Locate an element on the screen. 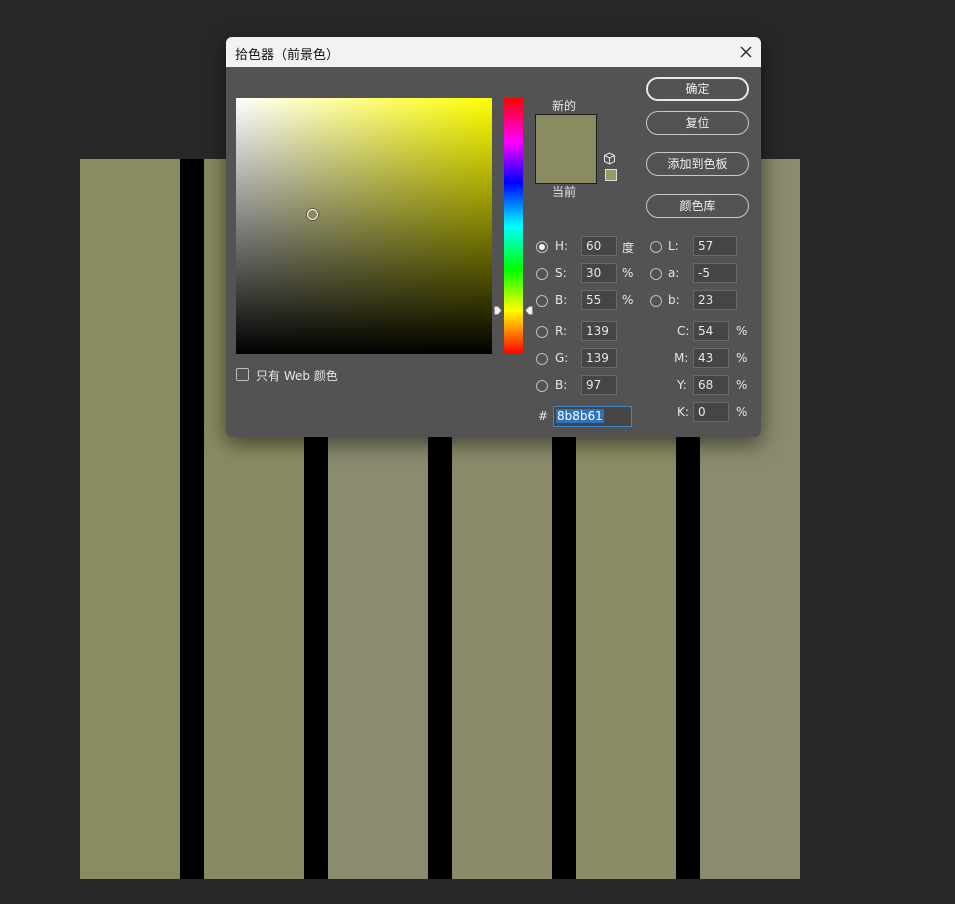 This screenshot has height=904, width=955. close-button is located at coordinates (746, 52).